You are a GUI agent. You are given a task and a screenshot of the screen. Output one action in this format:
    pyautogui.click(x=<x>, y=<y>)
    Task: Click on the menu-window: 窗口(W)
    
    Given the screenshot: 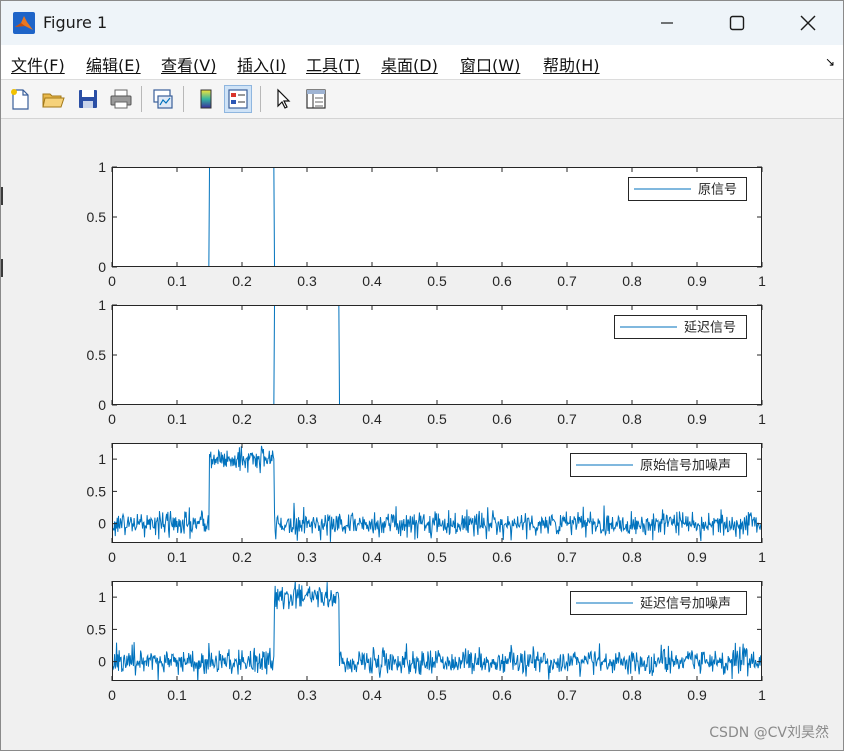 What is the action you would take?
    pyautogui.click(x=490, y=64)
    